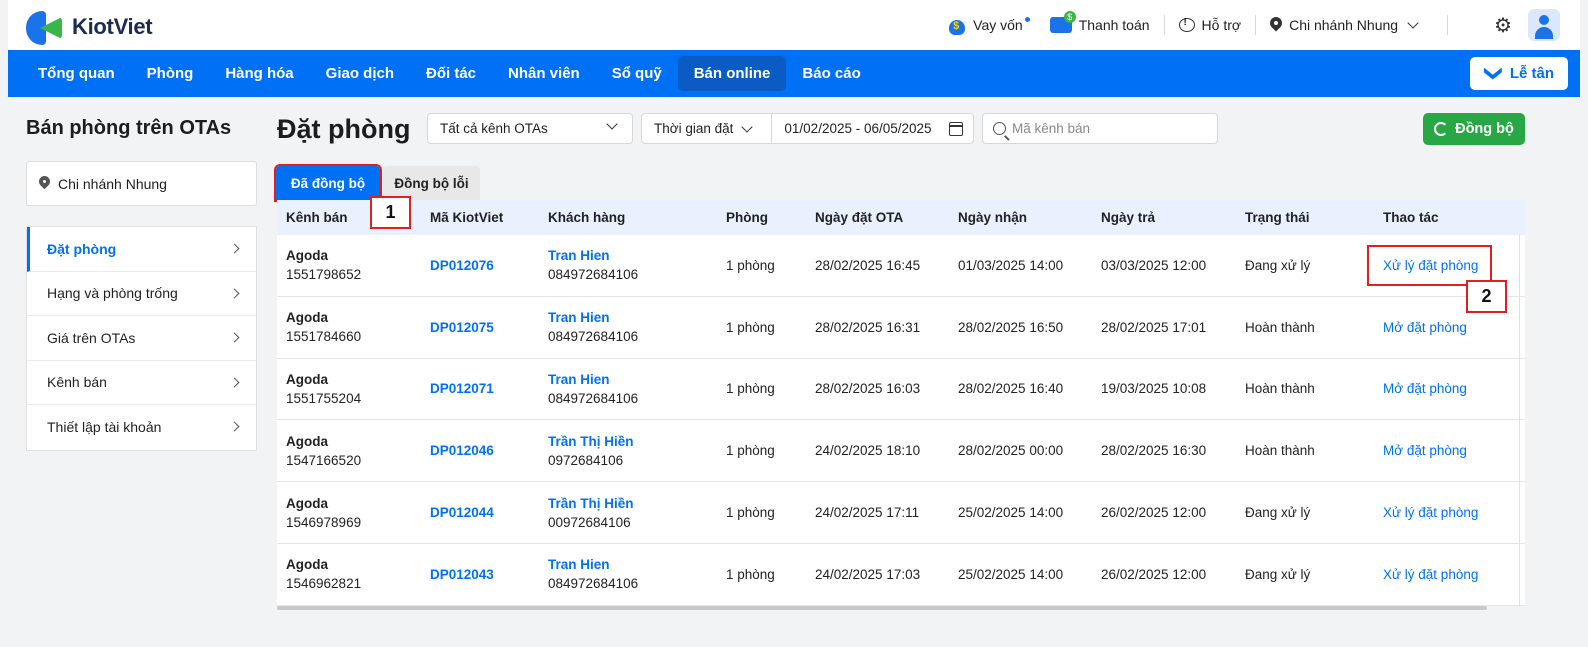 The width and height of the screenshot is (1588, 647). Describe the element at coordinates (1474, 129) in the screenshot. I see `sync-button: Đồng bộ` at that location.